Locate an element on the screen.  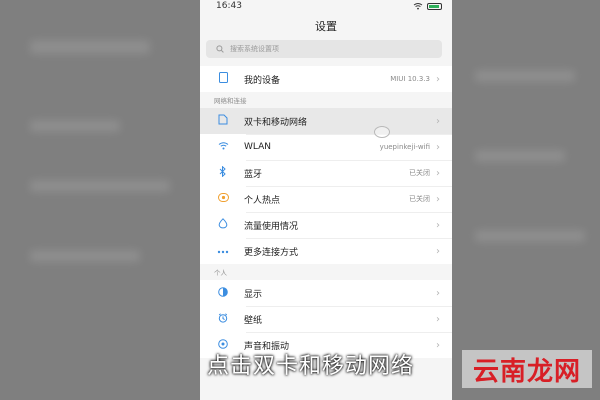
personal-item-label: 壁纸 is located at coordinates (253, 320).